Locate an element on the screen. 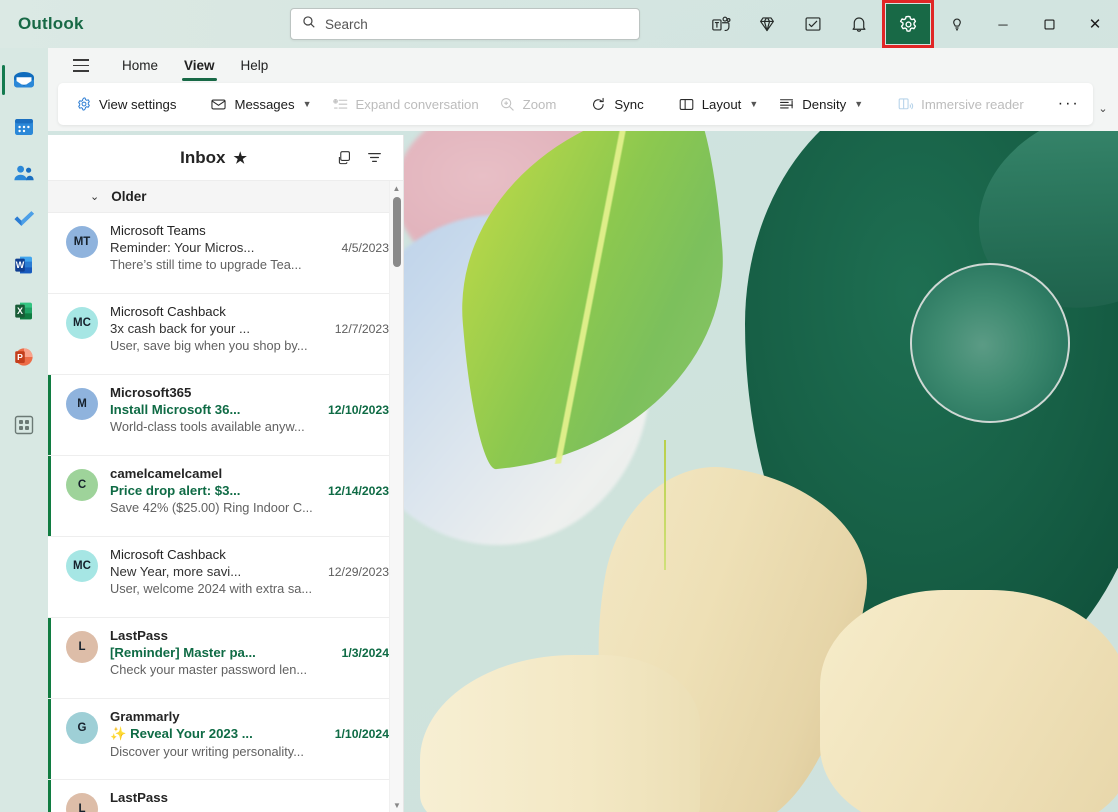 This screenshot has height=812, width=1118. calendar-icon is located at coordinates (24, 127).